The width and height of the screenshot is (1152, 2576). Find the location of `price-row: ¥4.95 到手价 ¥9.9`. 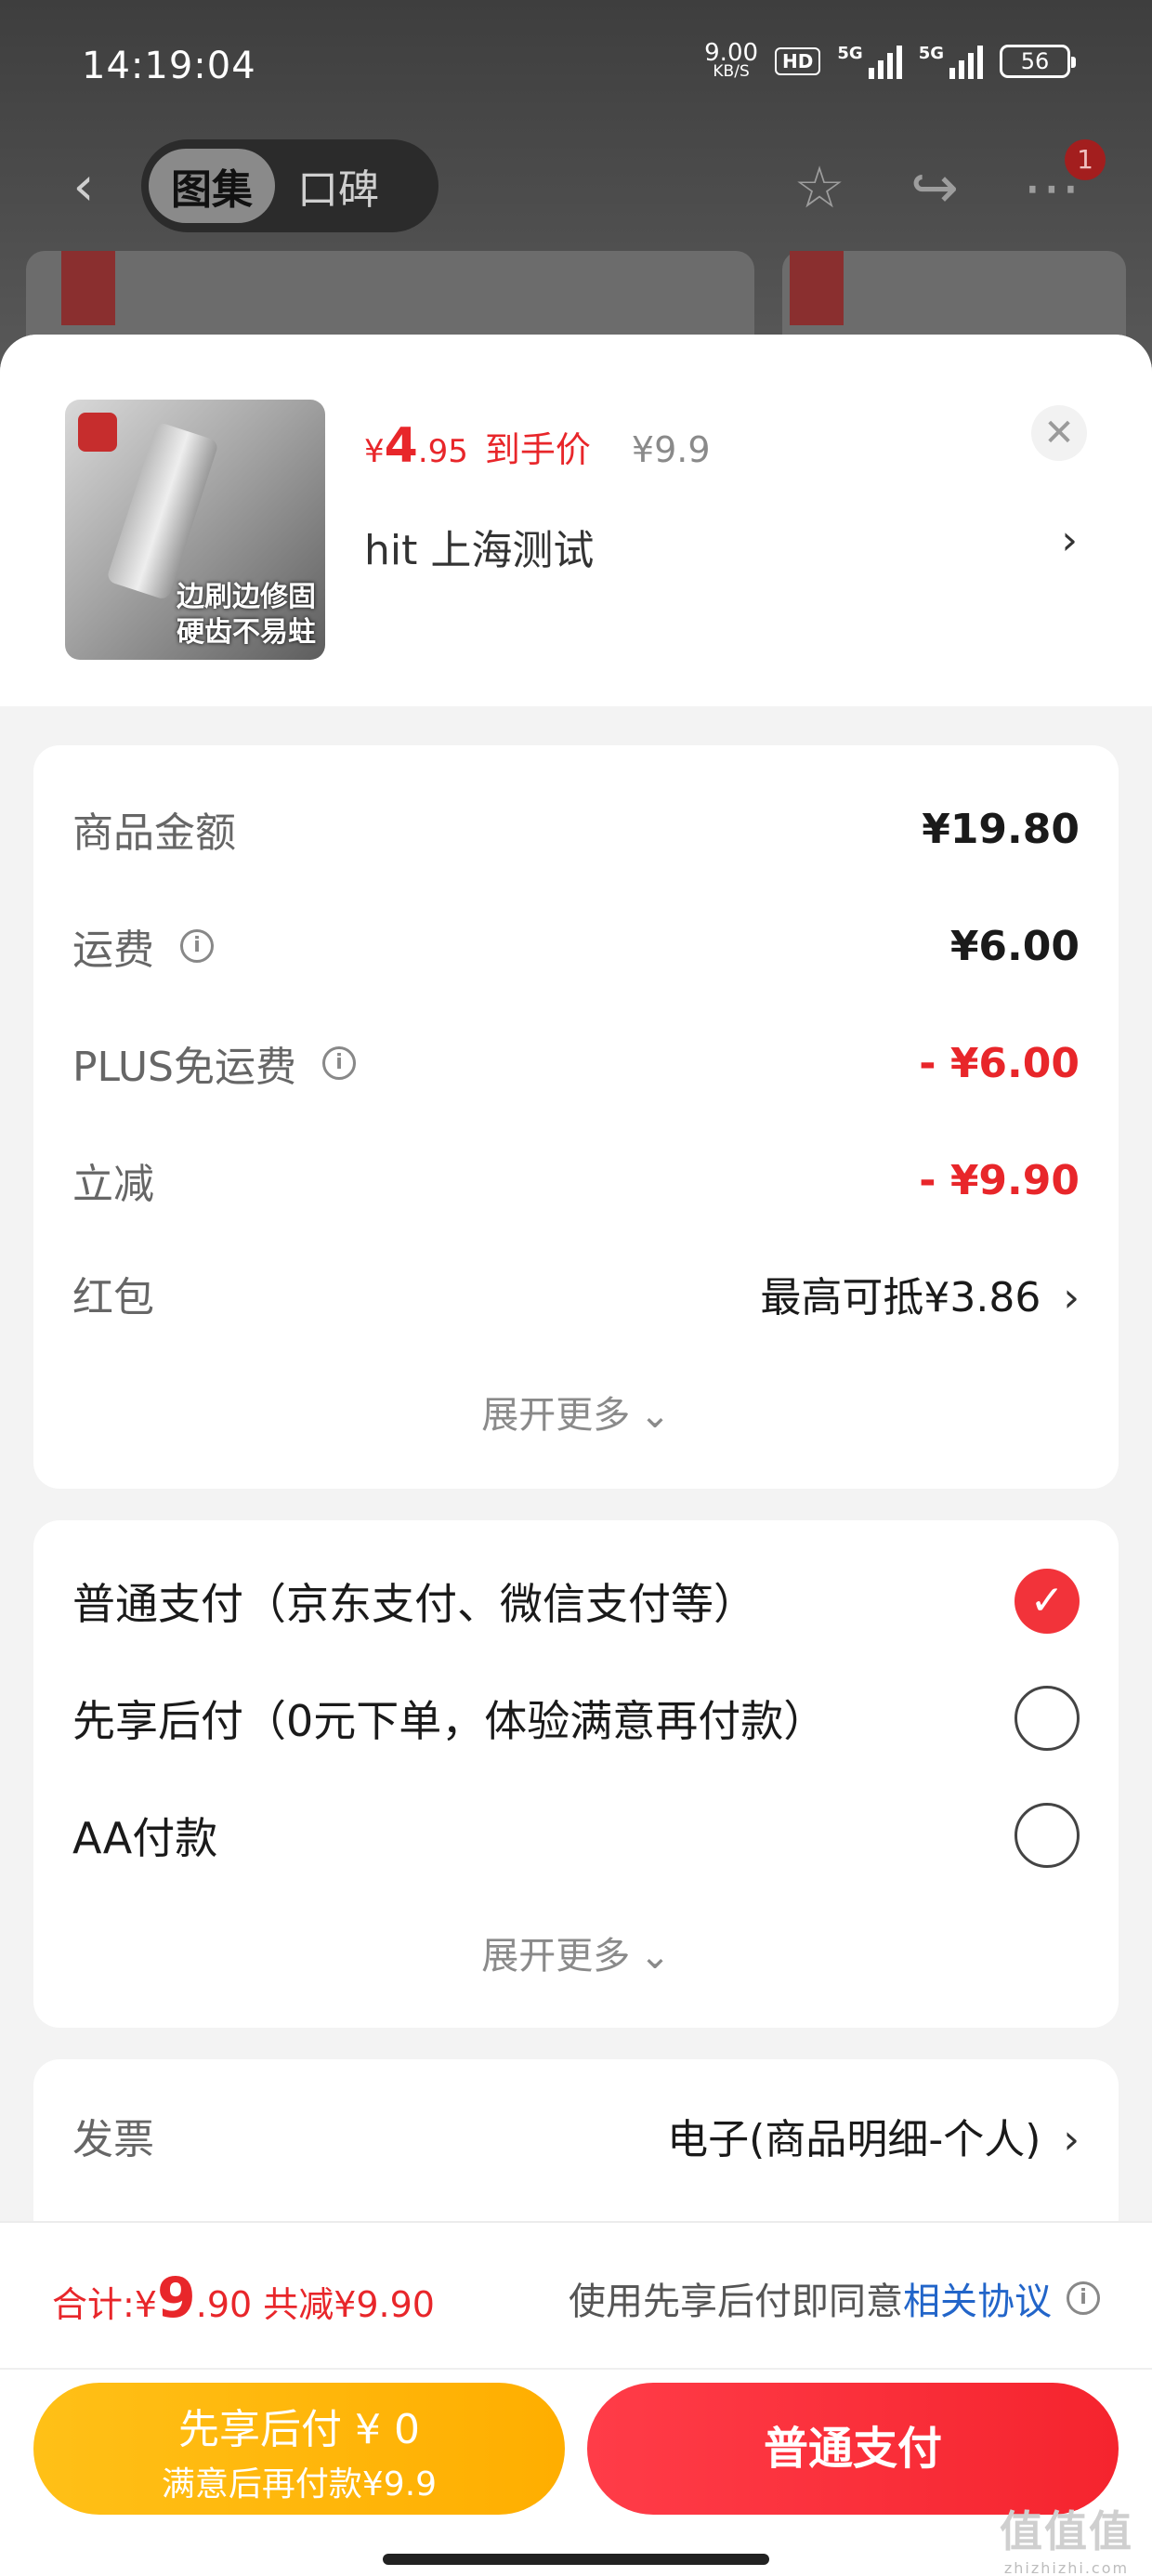

price-row: ¥4.95 到手价 ¥9.9 is located at coordinates (537, 446).